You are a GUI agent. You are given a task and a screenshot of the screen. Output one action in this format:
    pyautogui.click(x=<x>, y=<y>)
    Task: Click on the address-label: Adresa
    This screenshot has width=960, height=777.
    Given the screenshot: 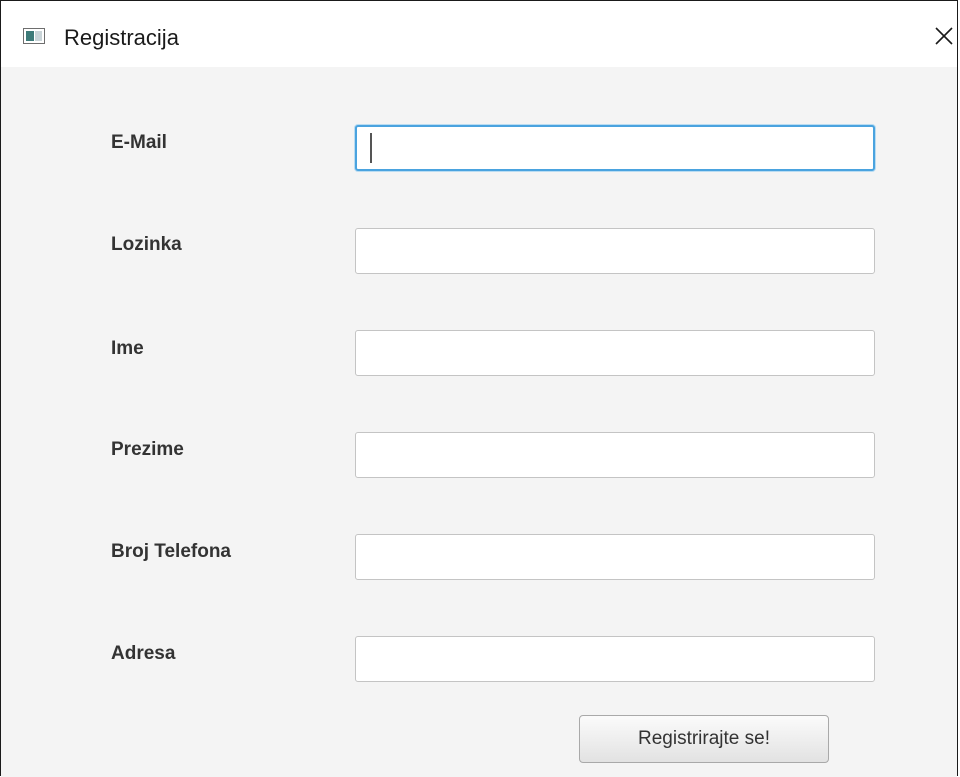 What is the action you would take?
    pyautogui.click(x=143, y=653)
    